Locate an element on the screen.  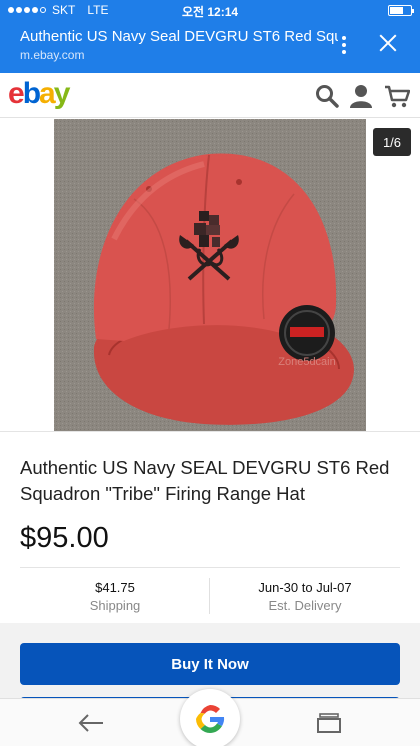
delivery-info: Jun-30 to Jul-07 Est. Delivery is located at coordinates (305, 596).